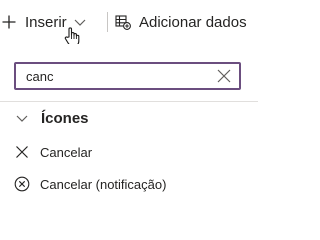 This screenshot has width=320, height=240. What do you see at coordinates (129, 101) in the screenshot?
I see `divider` at bounding box center [129, 101].